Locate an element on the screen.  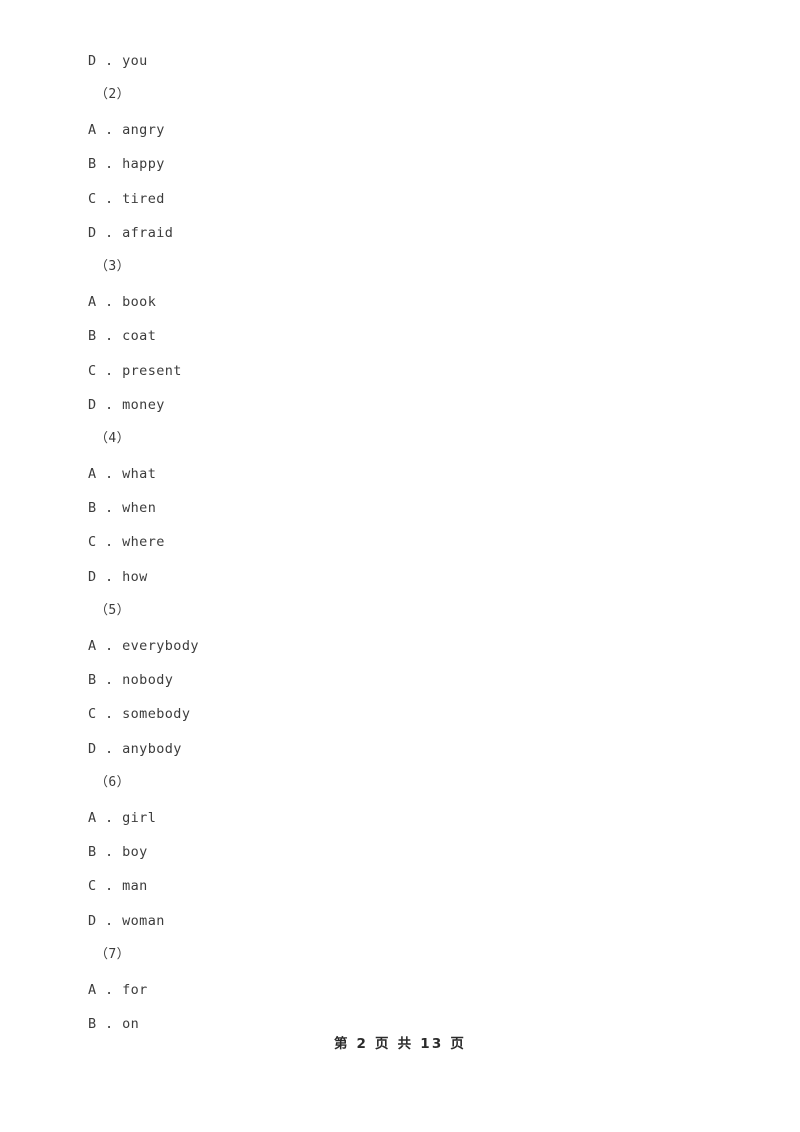
option-text: somebody is located at coordinates (156, 714).